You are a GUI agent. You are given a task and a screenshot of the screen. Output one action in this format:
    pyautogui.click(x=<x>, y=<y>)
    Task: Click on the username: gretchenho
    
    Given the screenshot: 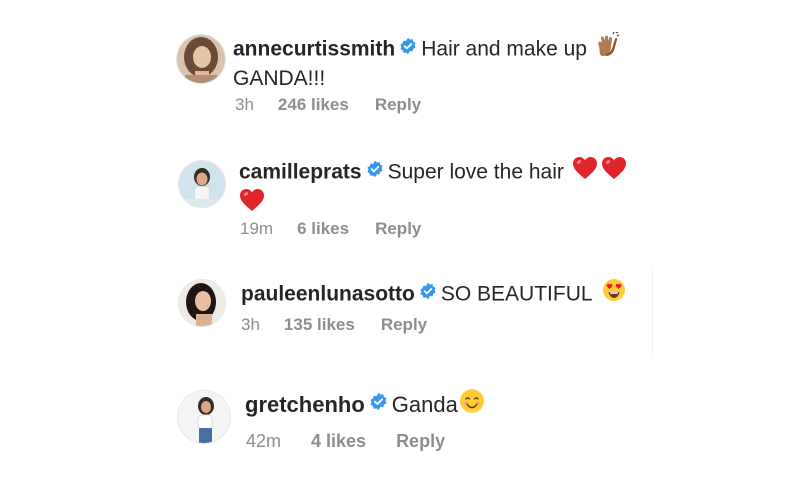 What is the action you would take?
    pyautogui.click(x=305, y=404)
    